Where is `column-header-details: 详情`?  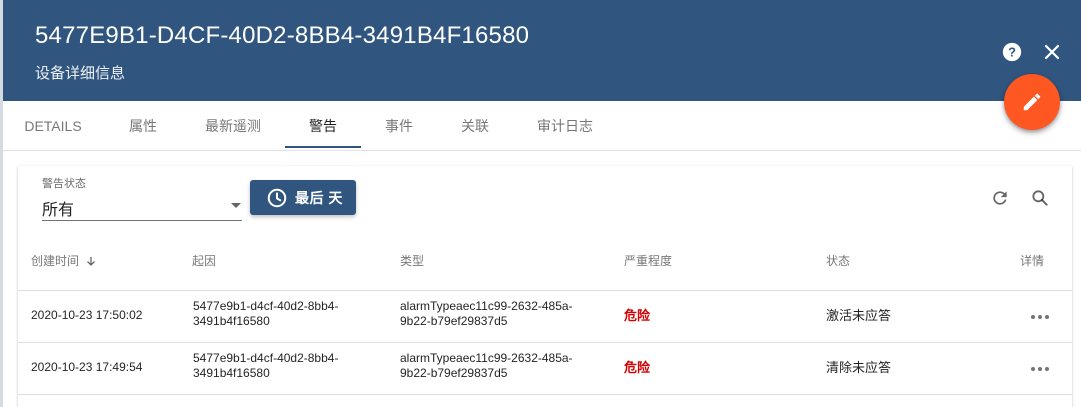
column-header-details: 详情 is located at coordinates (1032, 261).